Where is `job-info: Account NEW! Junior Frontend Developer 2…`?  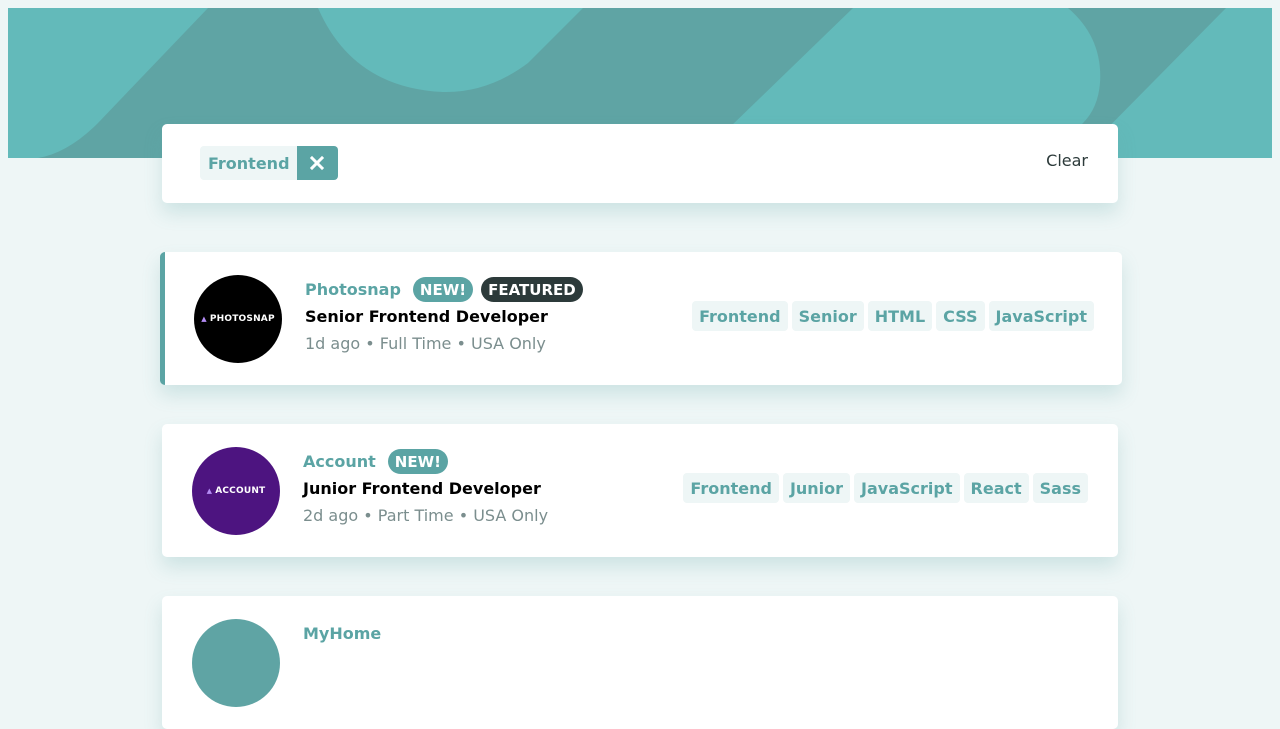
job-info: Account NEW! Junior Frontend Developer 2… is located at coordinates (425, 485).